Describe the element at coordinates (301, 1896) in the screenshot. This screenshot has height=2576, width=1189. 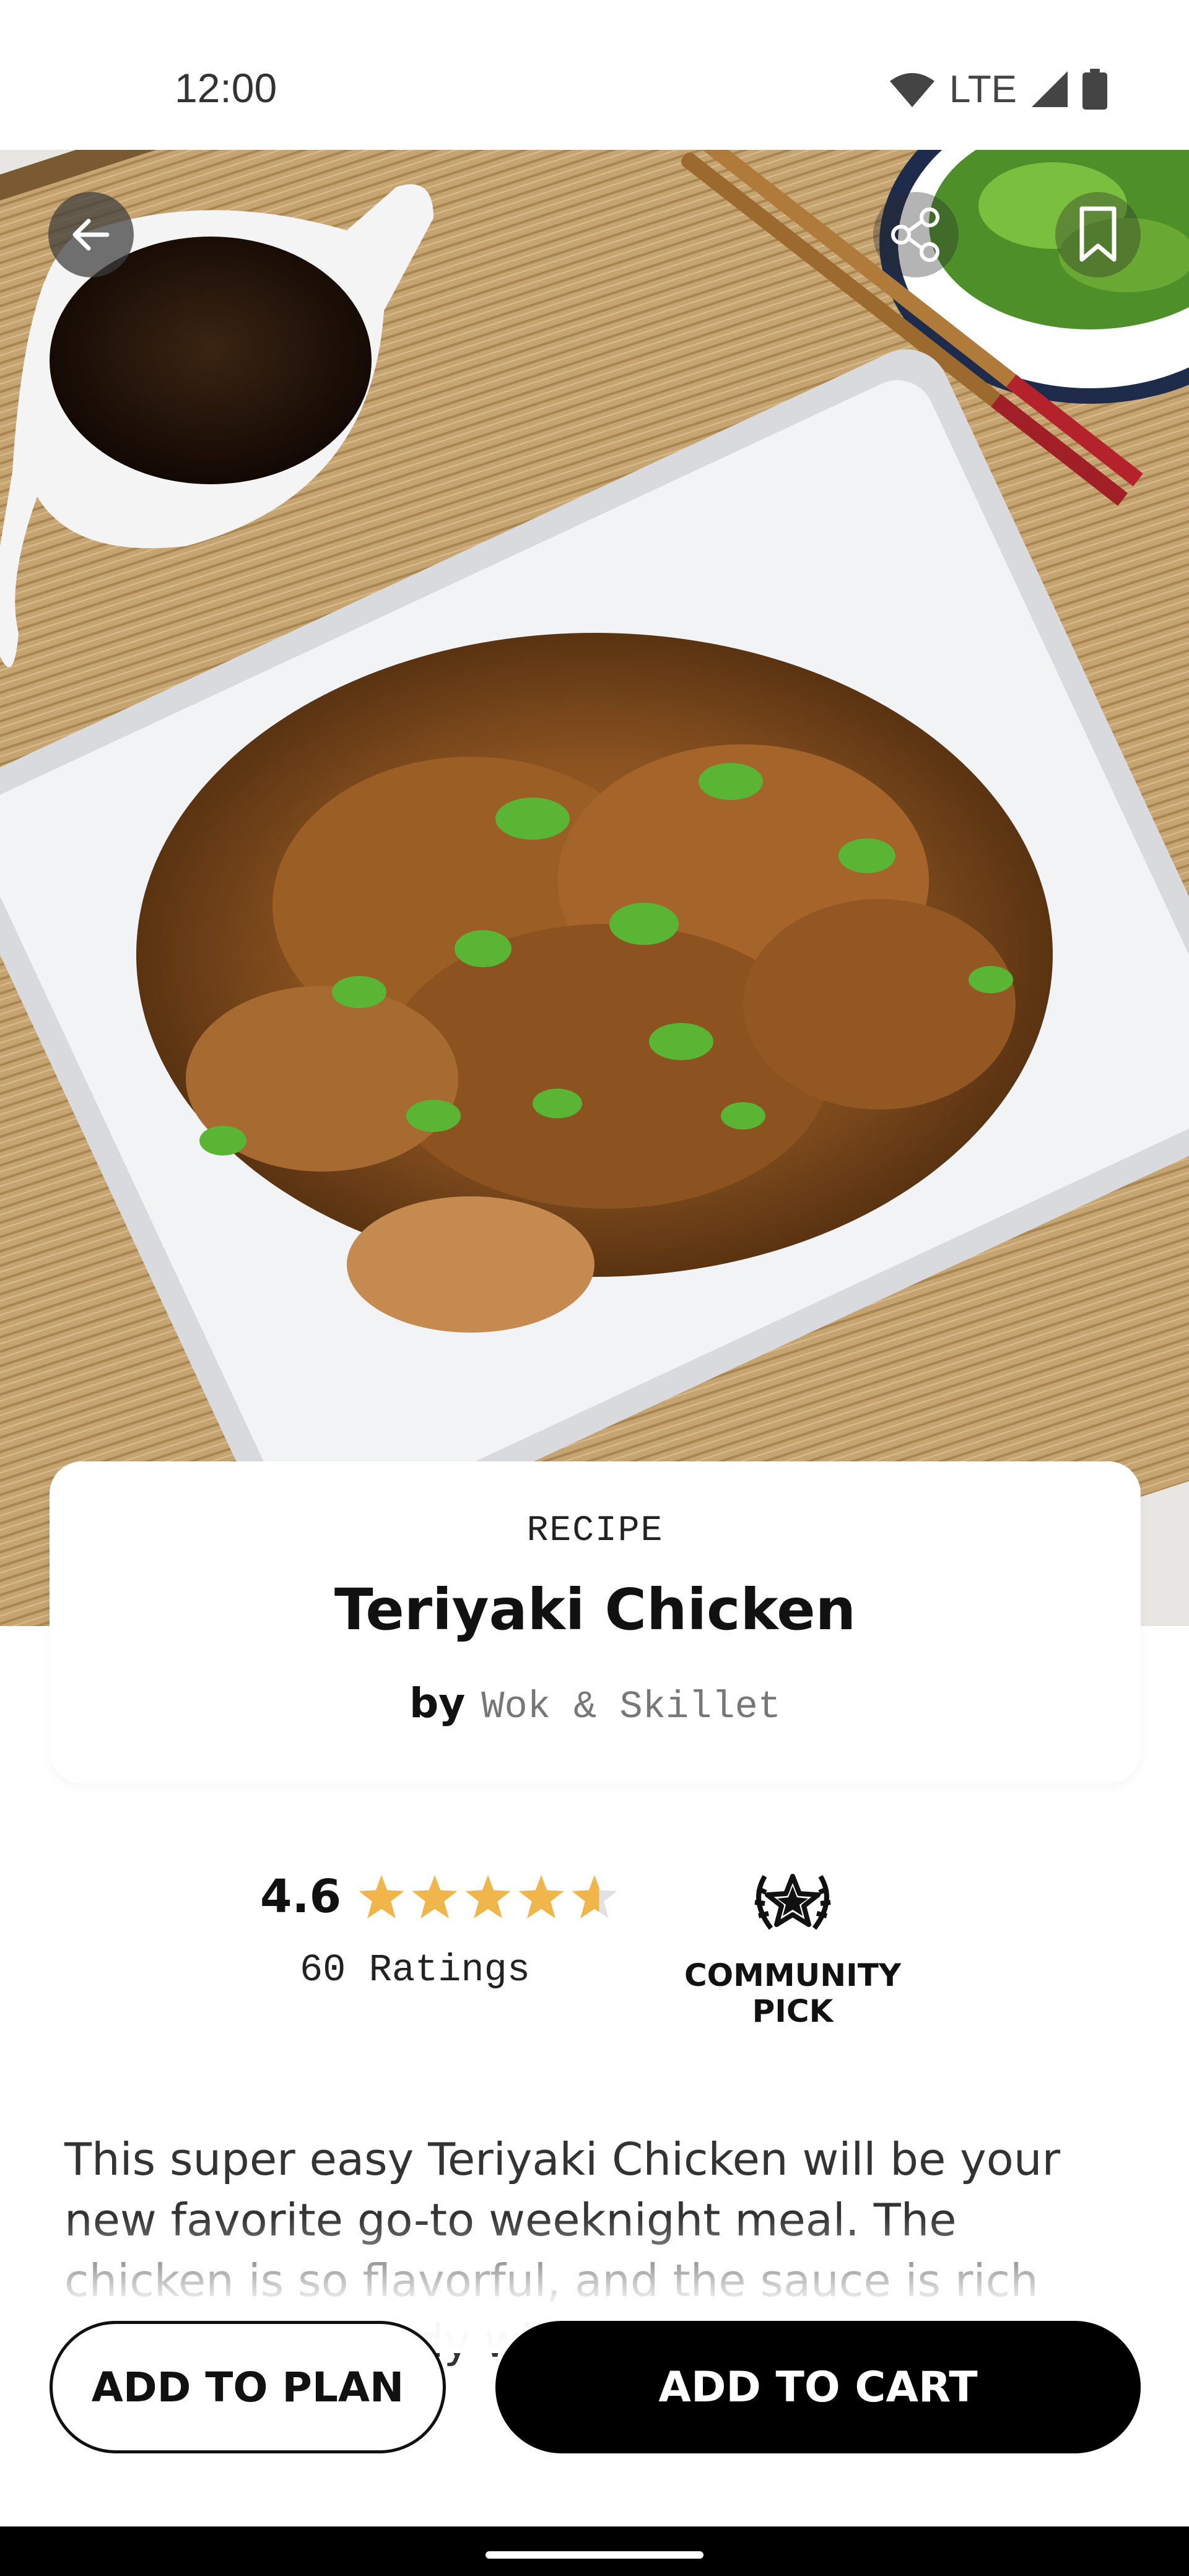
I see `rating-value: 4.6` at that location.